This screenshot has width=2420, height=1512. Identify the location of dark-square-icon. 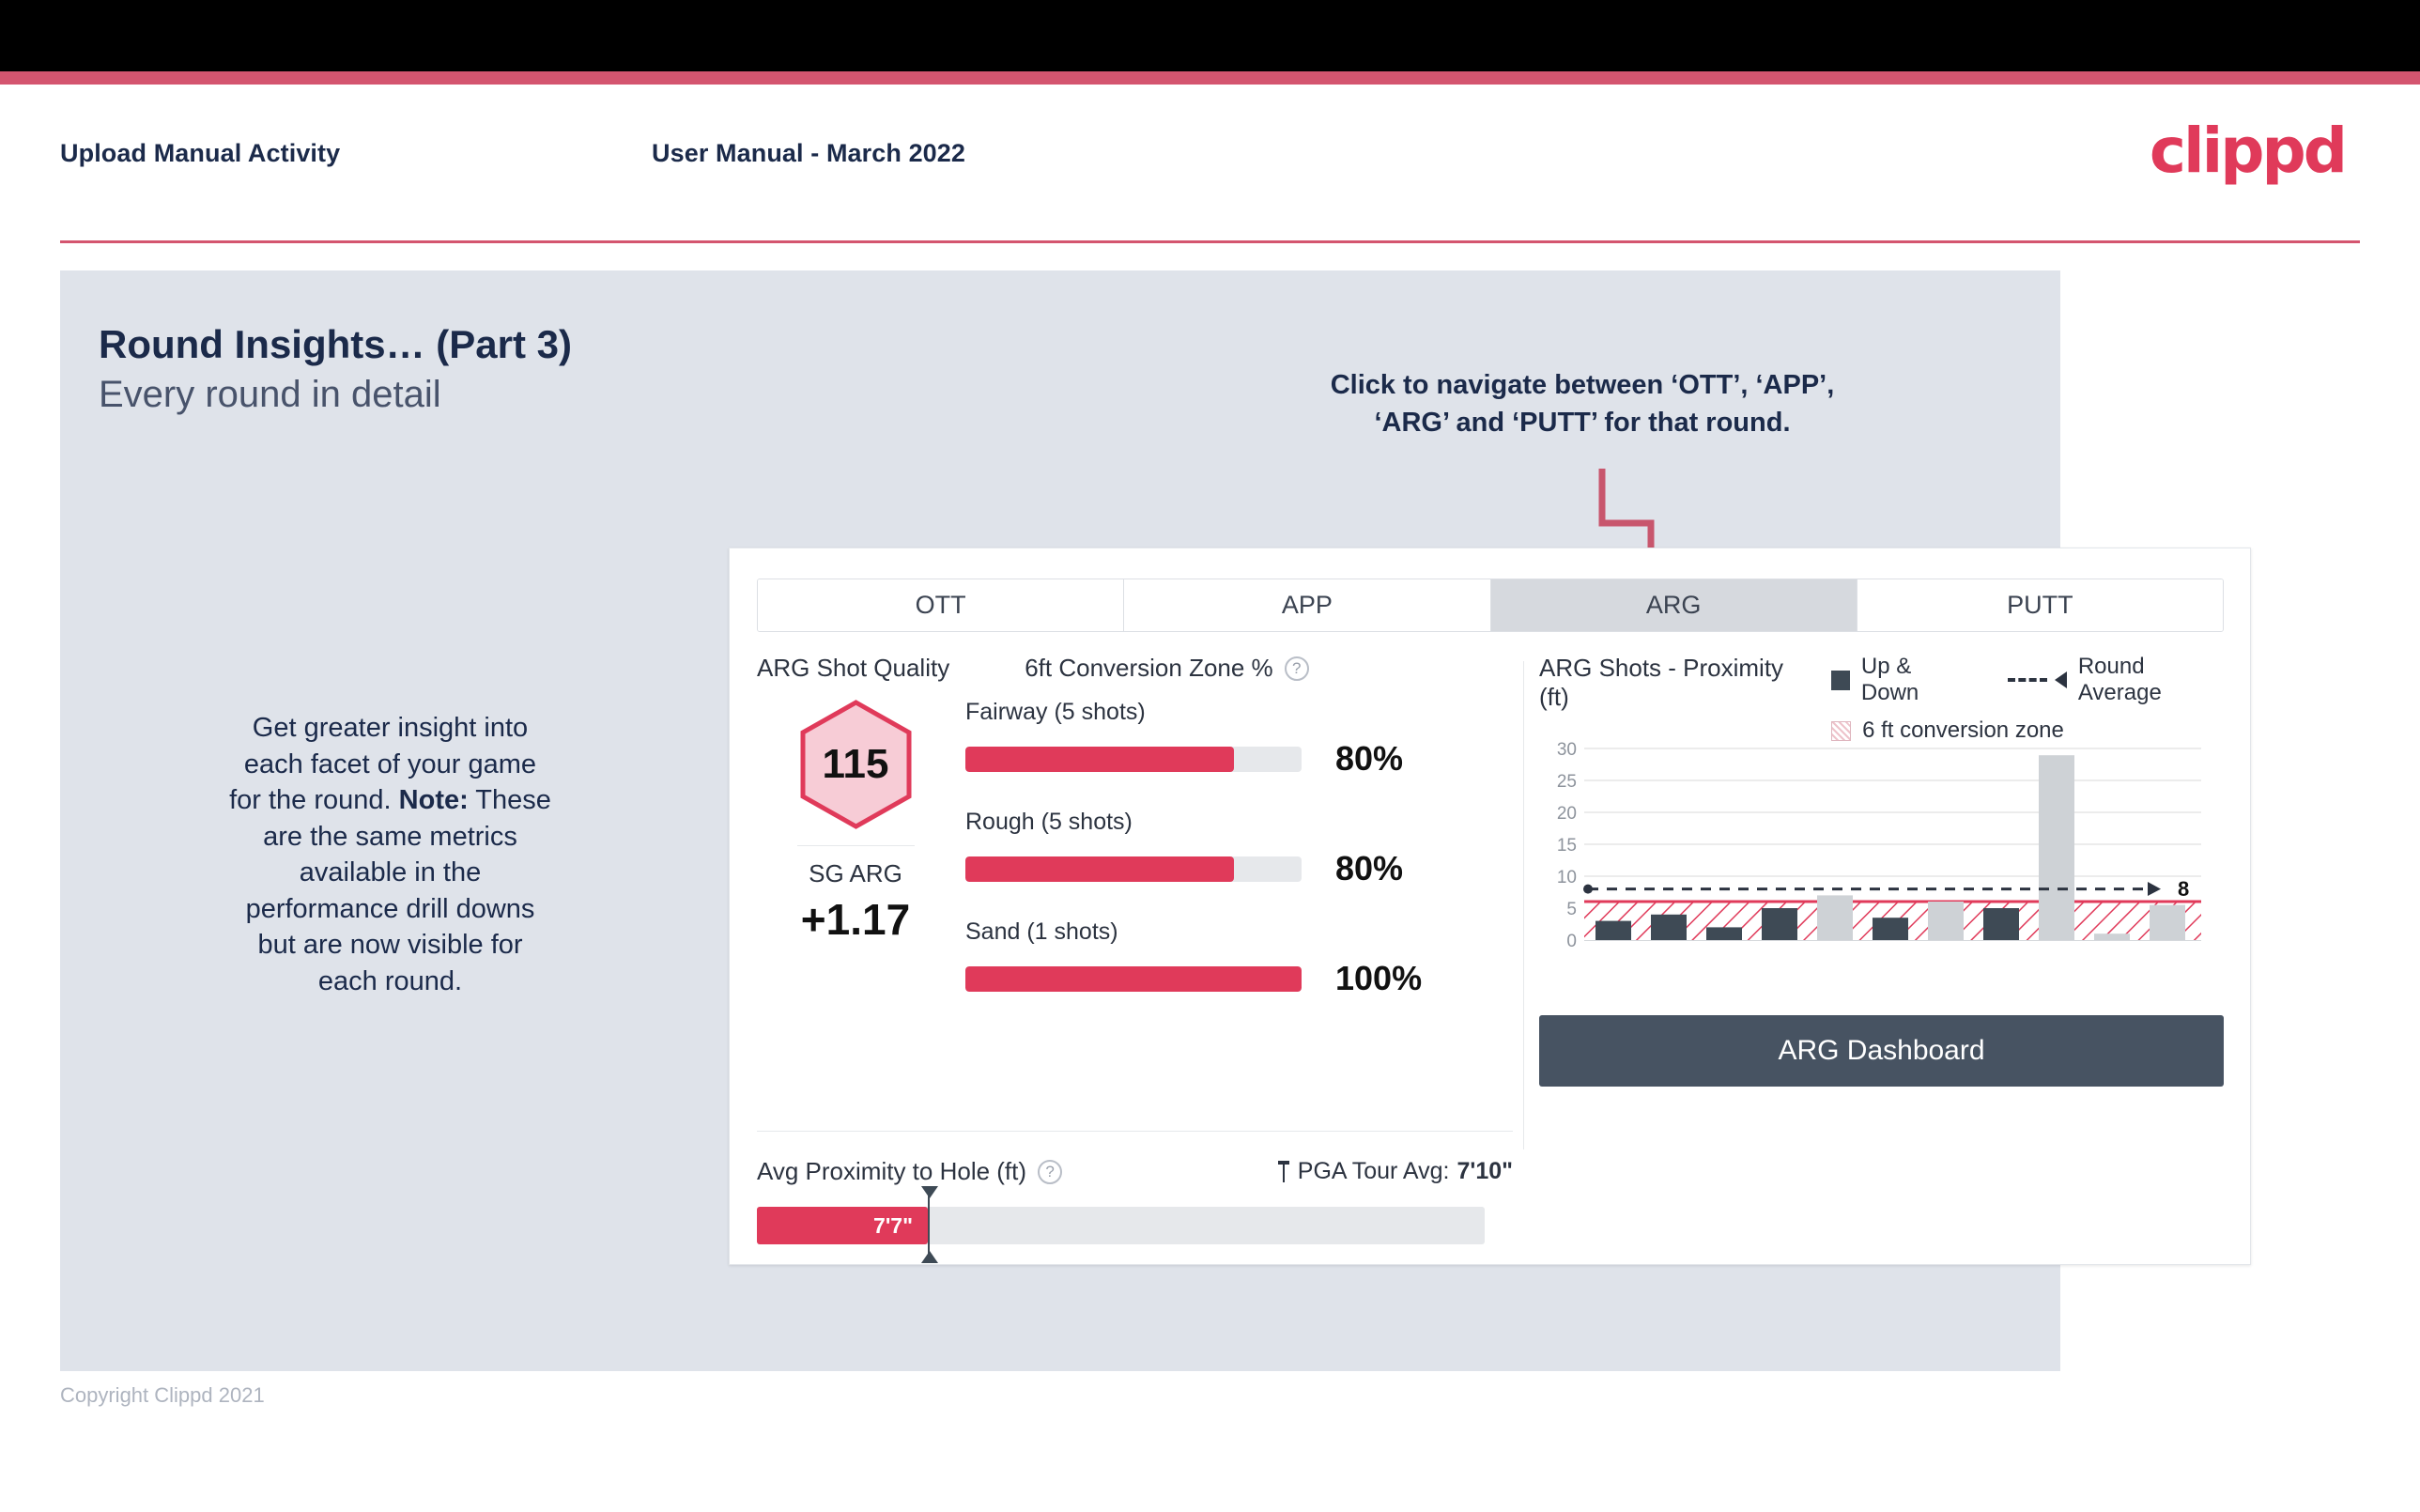
(1840, 680).